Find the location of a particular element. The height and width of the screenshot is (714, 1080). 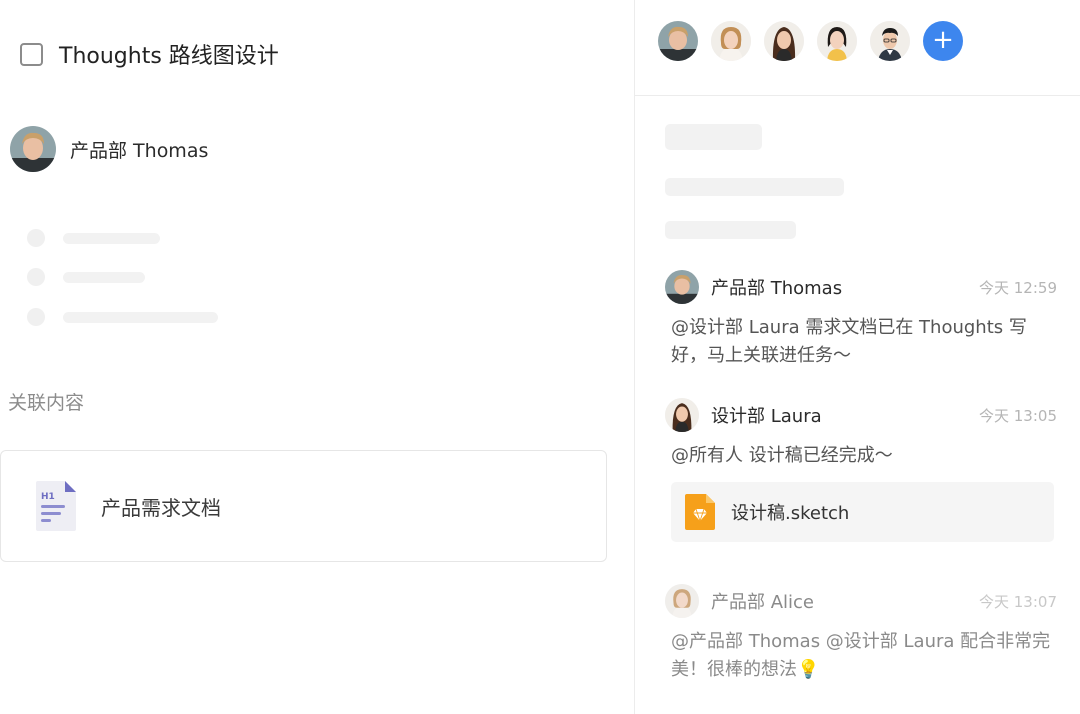

comment-time: 今天 13:05 is located at coordinates (1018, 415).